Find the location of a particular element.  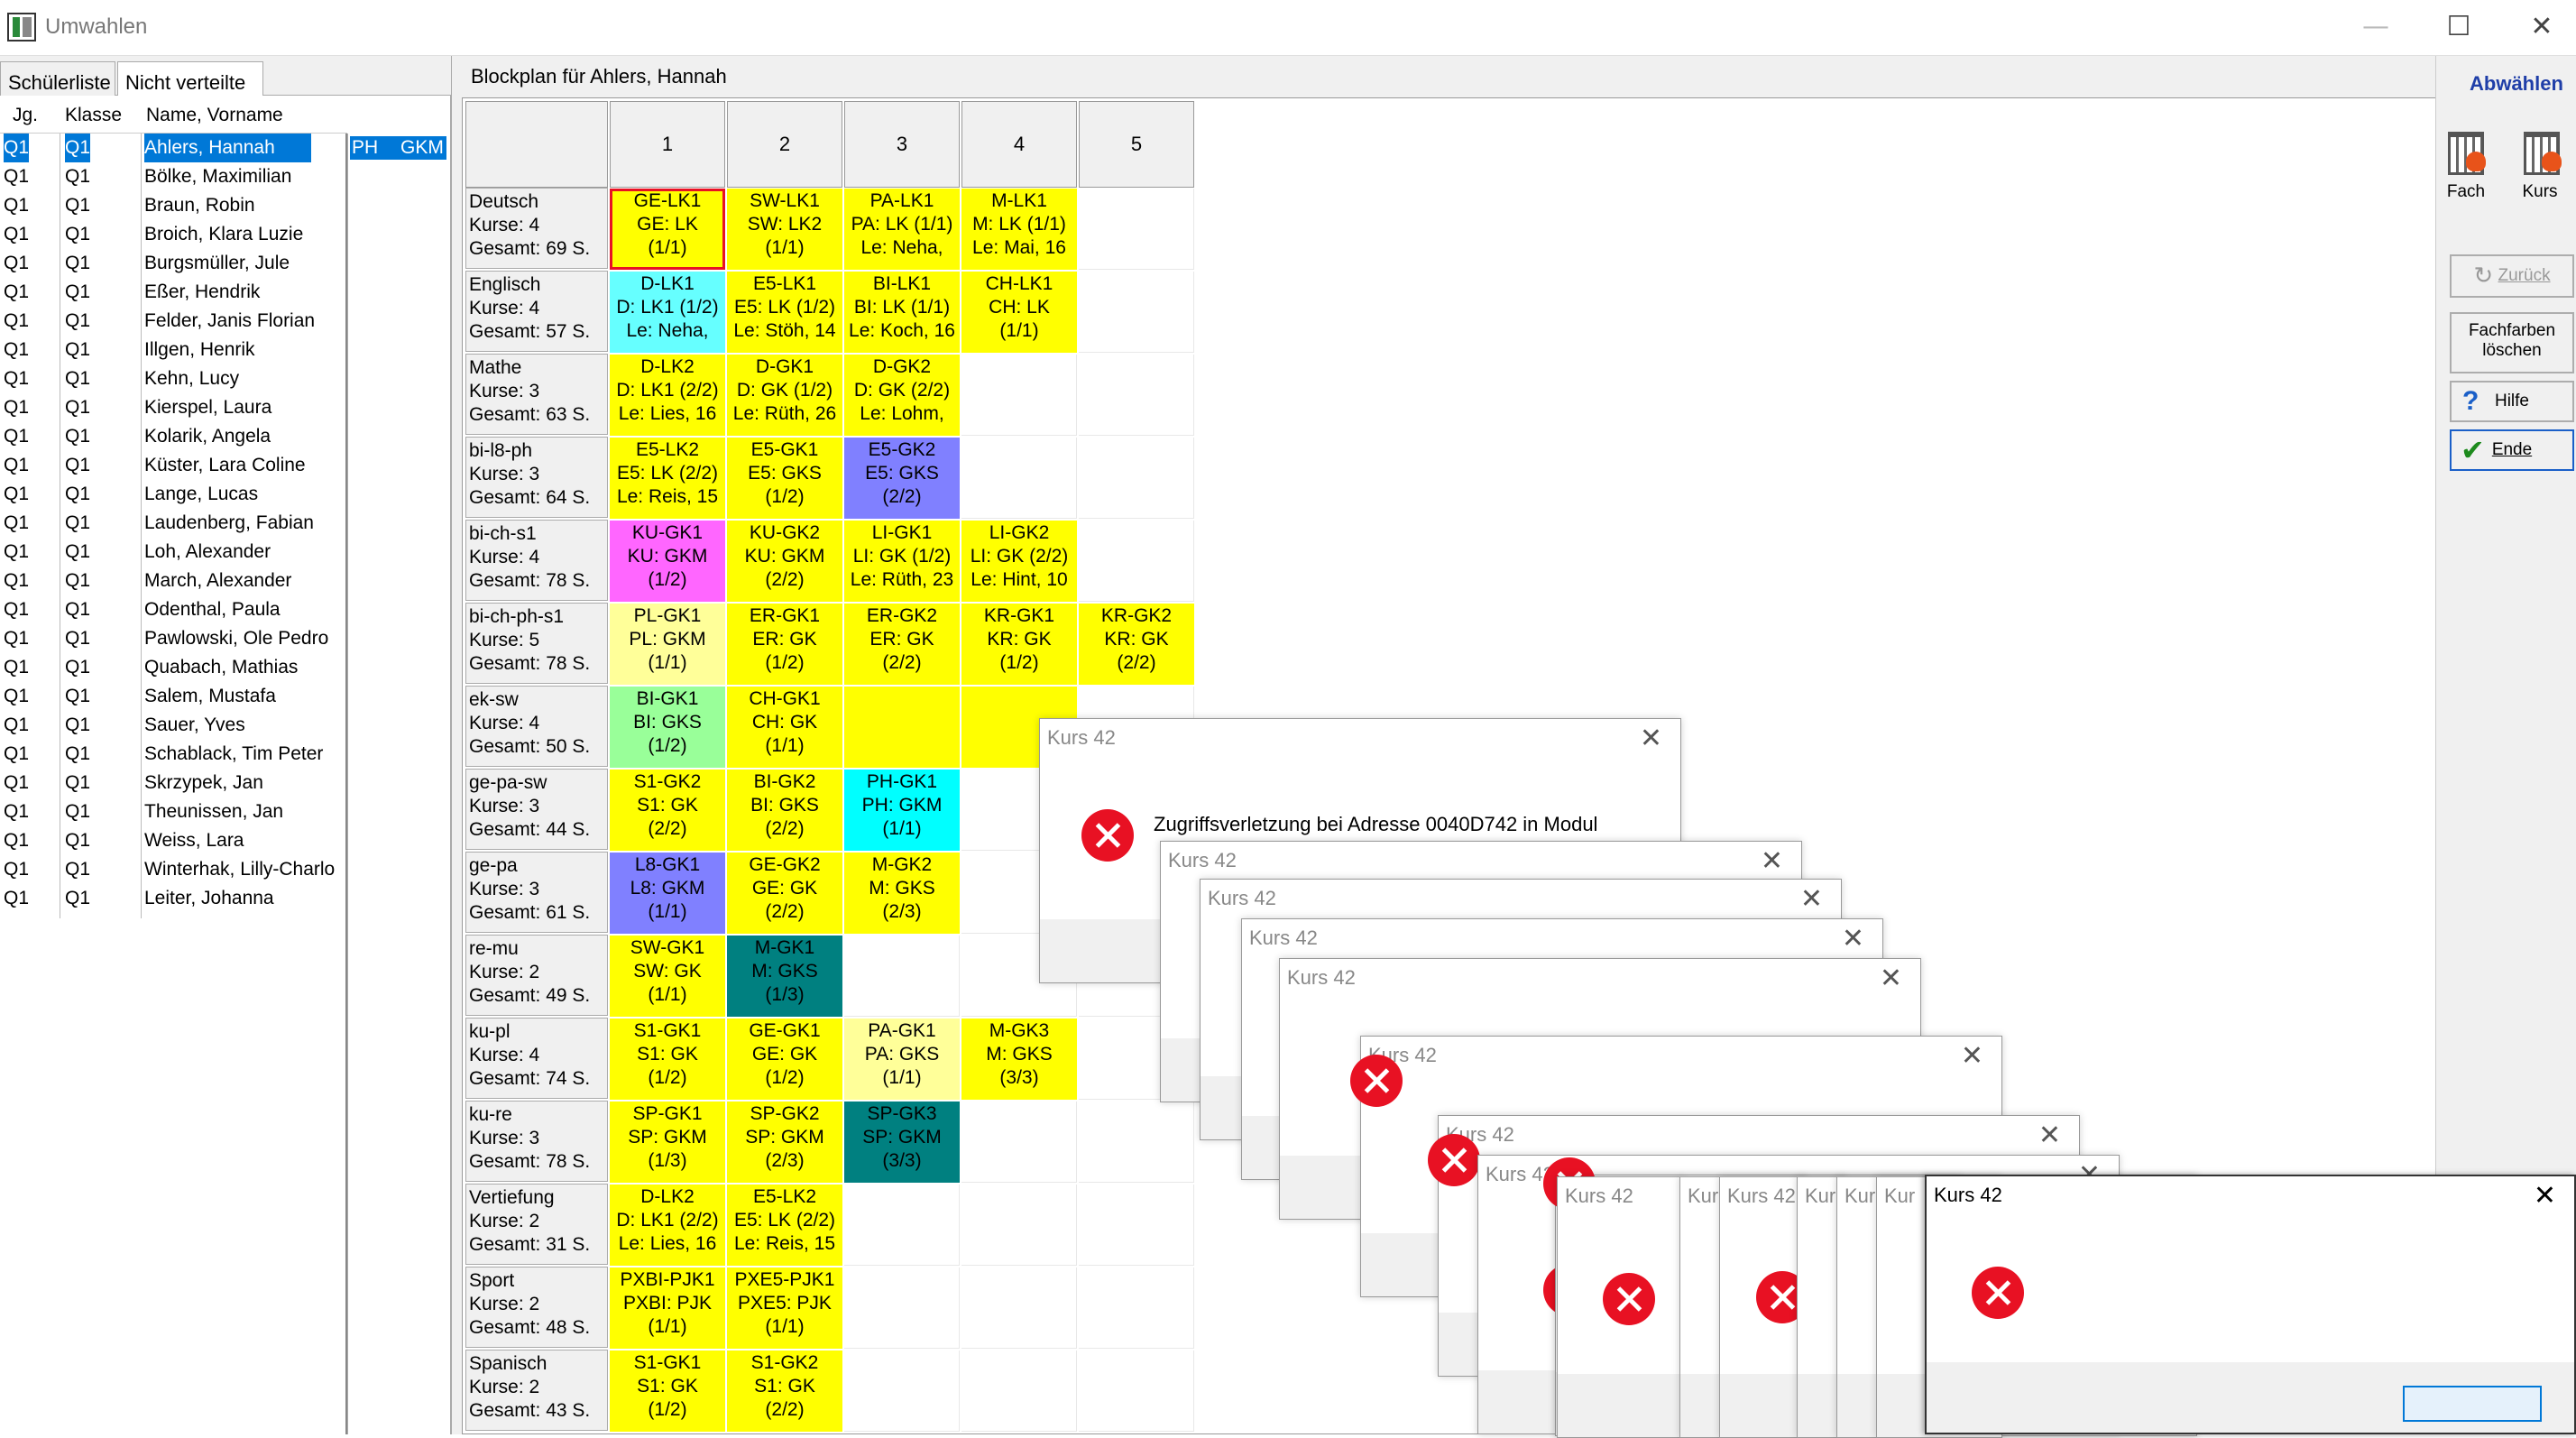

row-header-choice: bi-l8-ph Kurse: 3 Gesamt: 64 S. is located at coordinates (536, 477).